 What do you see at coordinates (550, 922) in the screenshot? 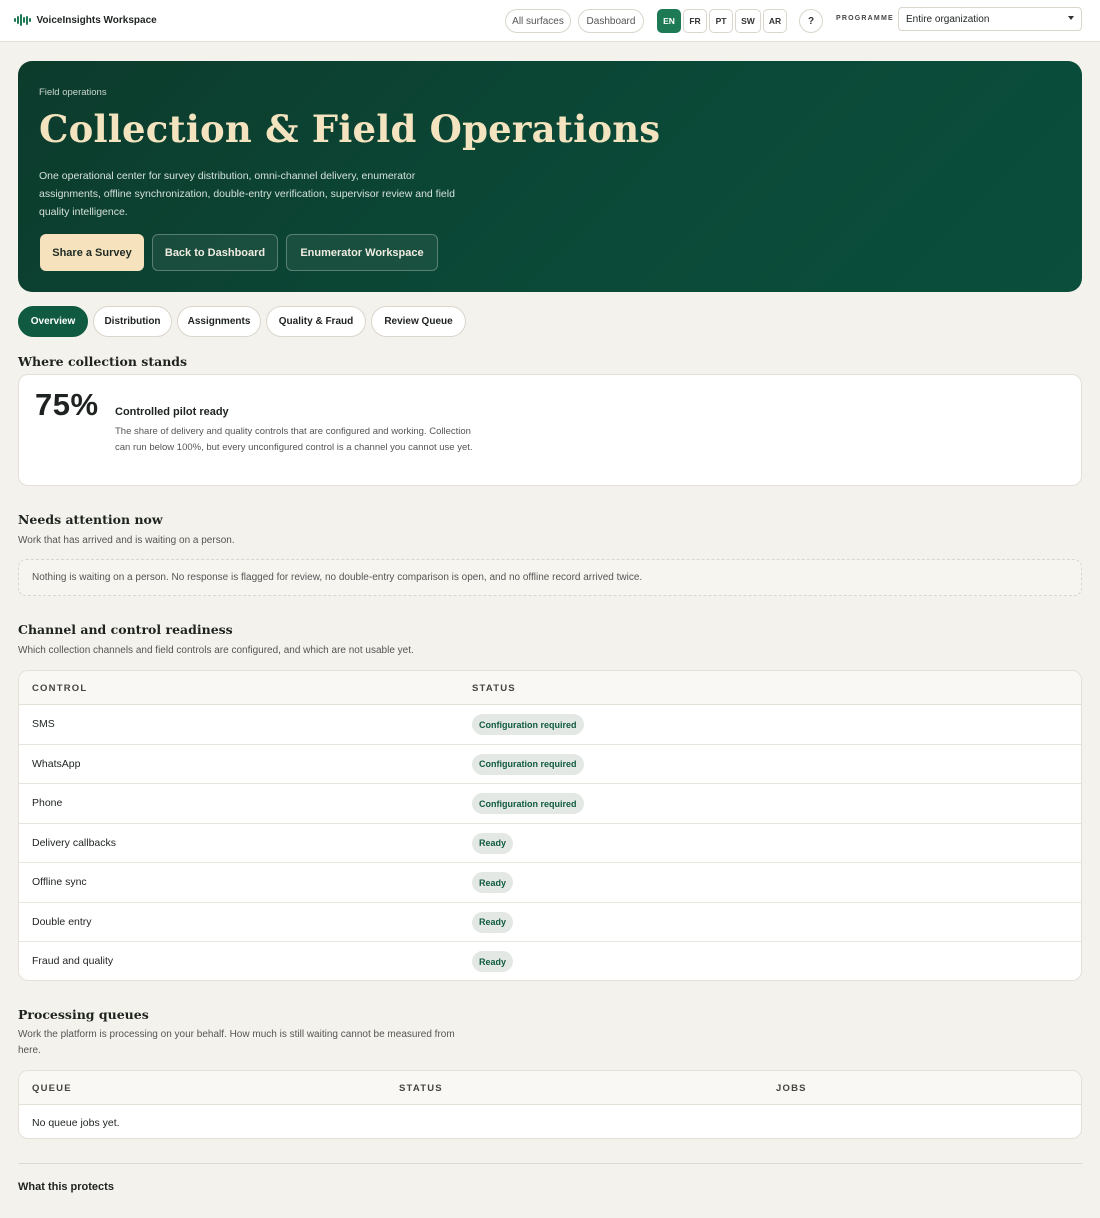
I see `table-row: Double entry Ready` at bounding box center [550, 922].